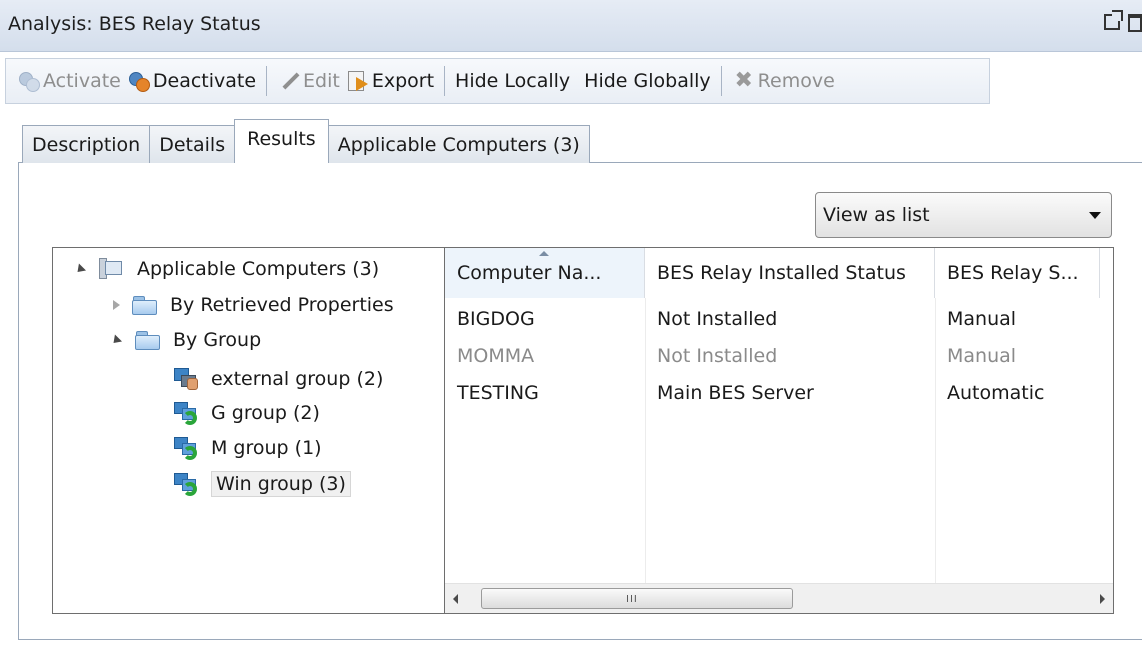 The height and width of the screenshot is (653, 1142). Describe the element at coordinates (779, 318) in the screenshot. I see `table-row: BIGDOG Not Installed Manual` at that location.